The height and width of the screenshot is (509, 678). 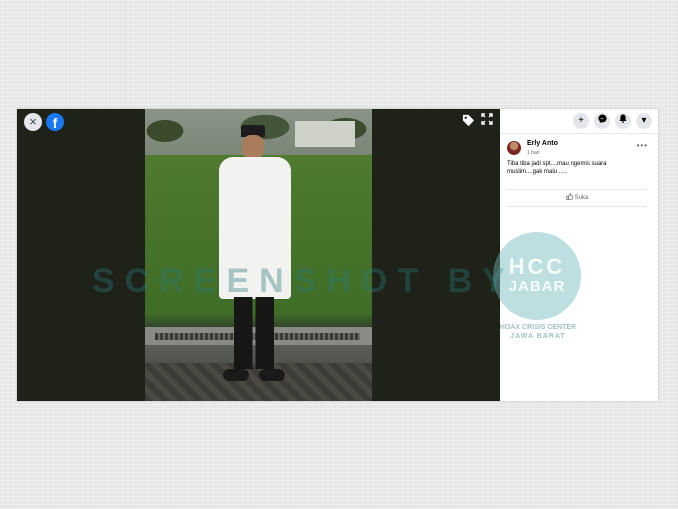 I want to click on expand-icon, so click(x=488, y=120).